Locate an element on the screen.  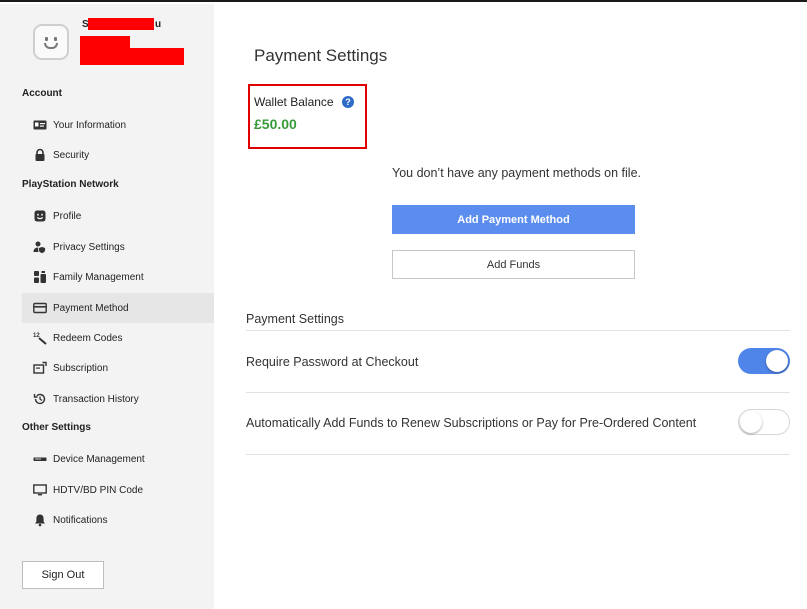
shield-person-icon is located at coordinates (40, 247).